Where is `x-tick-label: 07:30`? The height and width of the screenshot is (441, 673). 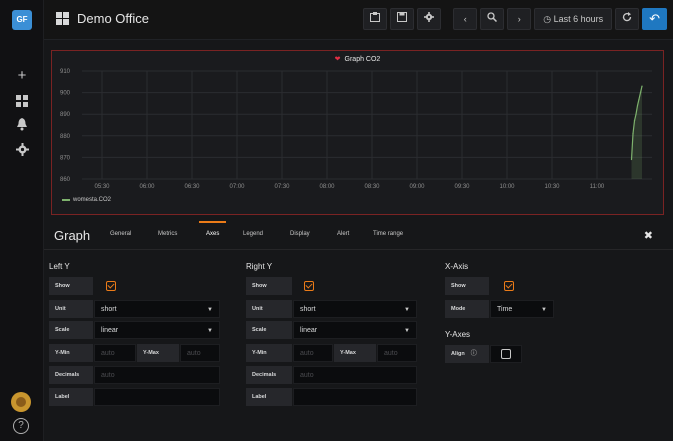 x-tick-label: 07:30 is located at coordinates (282, 187).